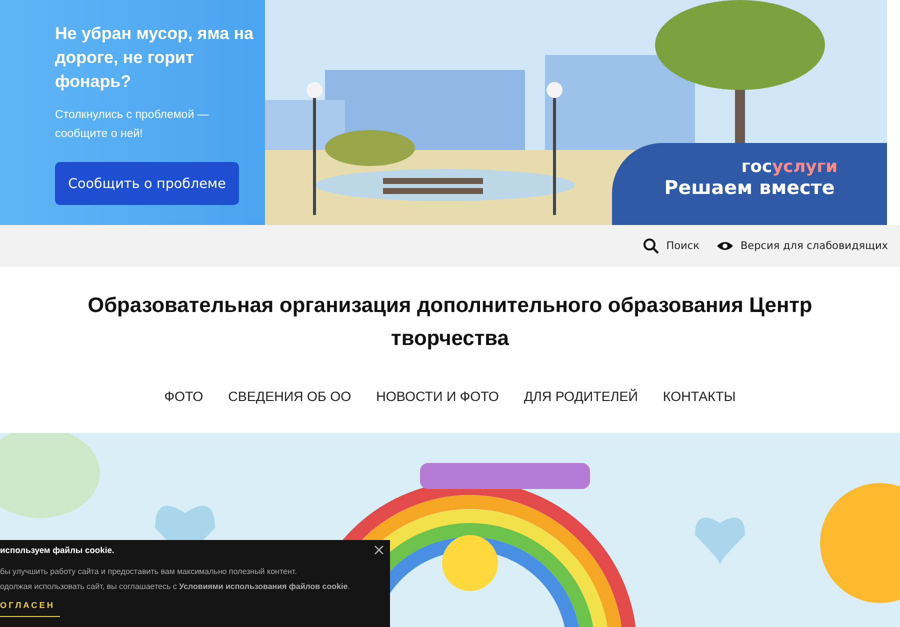  I want to click on nav-link: КОНТАКТЫ, so click(699, 396).